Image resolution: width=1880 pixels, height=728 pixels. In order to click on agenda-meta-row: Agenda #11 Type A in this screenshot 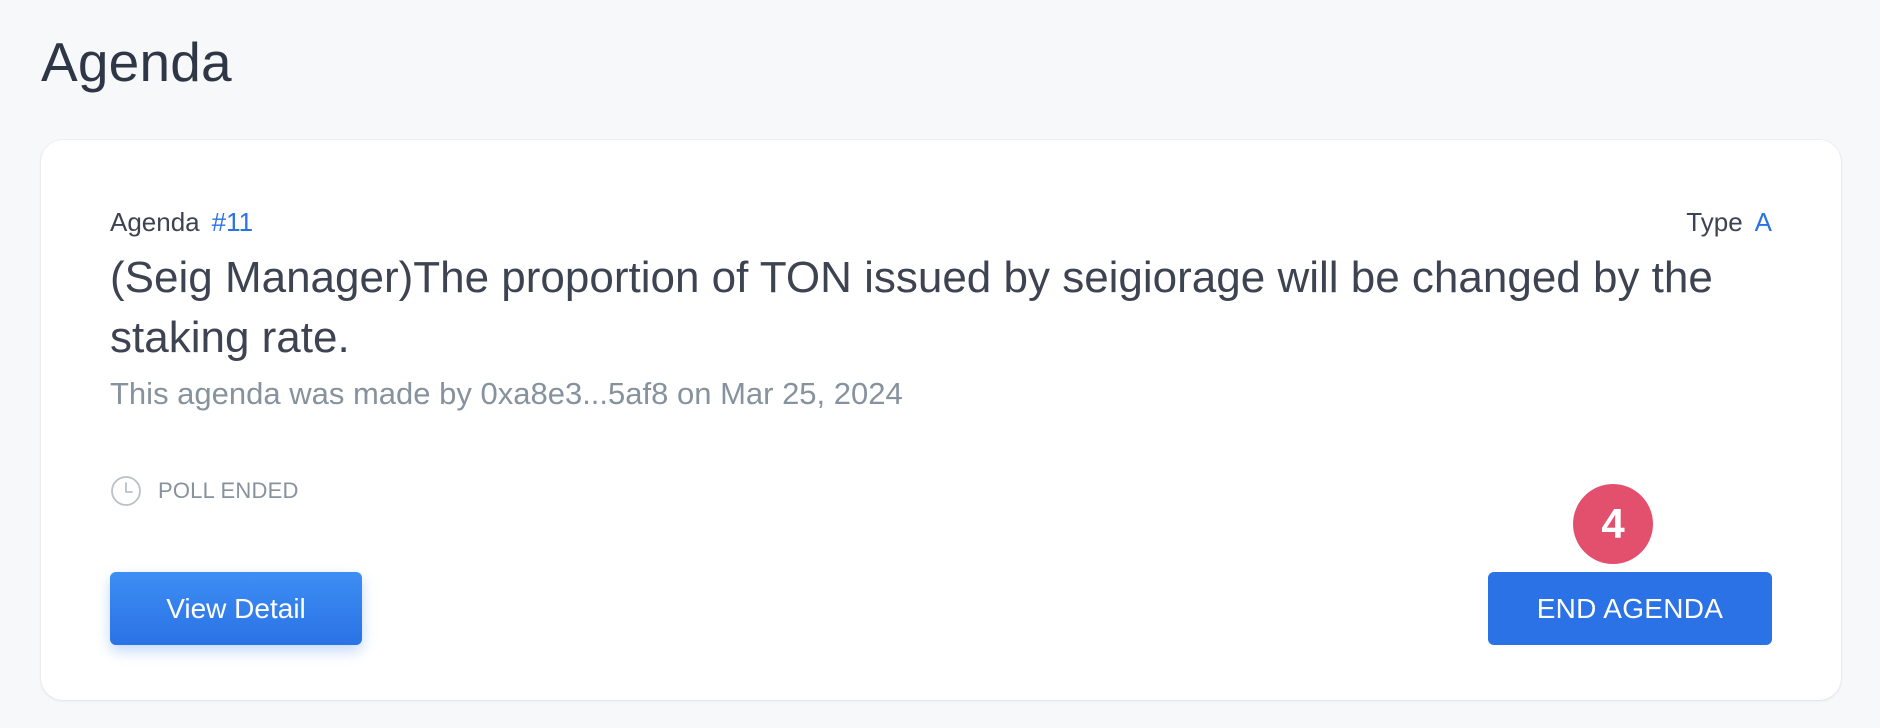, I will do `click(941, 222)`.